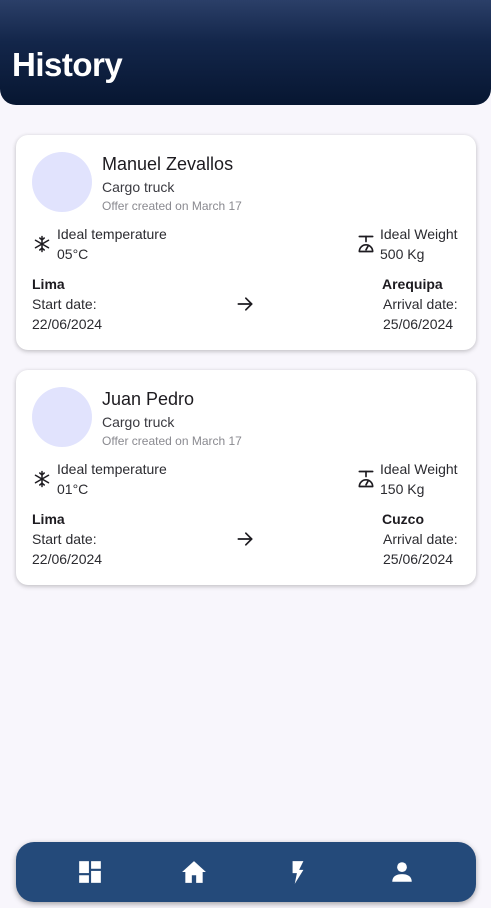 This screenshot has width=491, height=908. Describe the element at coordinates (412, 284) in the screenshot. I see `destination-city: Arequipa` at that location.